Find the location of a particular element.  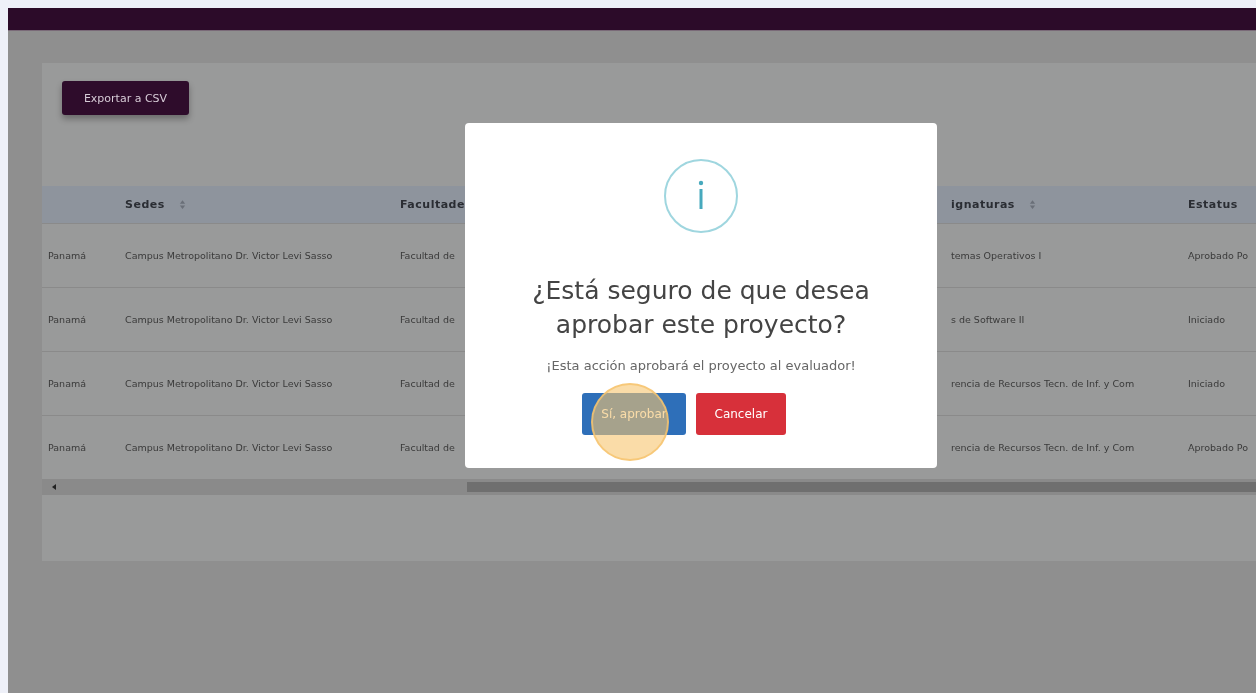

export-button: Exportar a CSV is located at coordinates (125, 98).